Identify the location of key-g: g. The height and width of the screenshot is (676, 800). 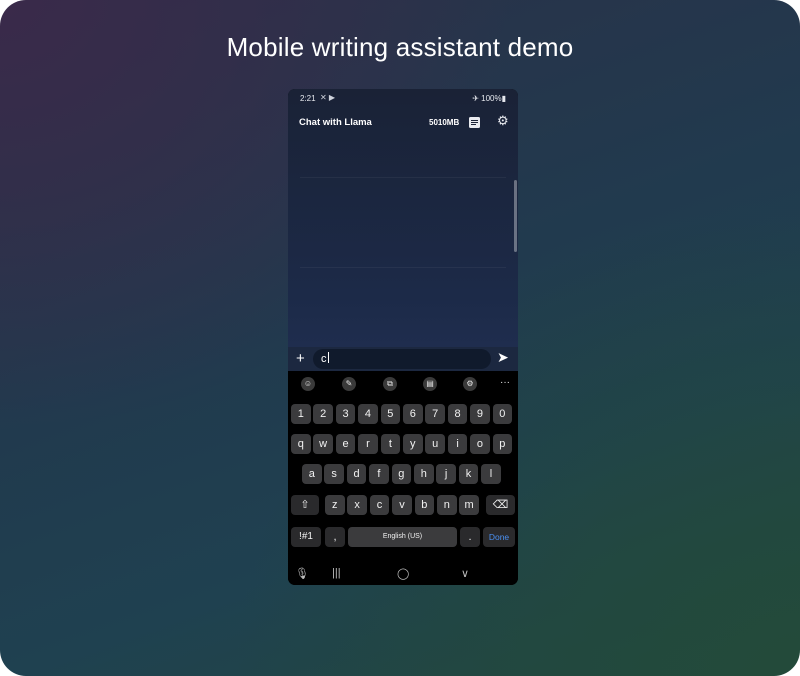
(401, 474).